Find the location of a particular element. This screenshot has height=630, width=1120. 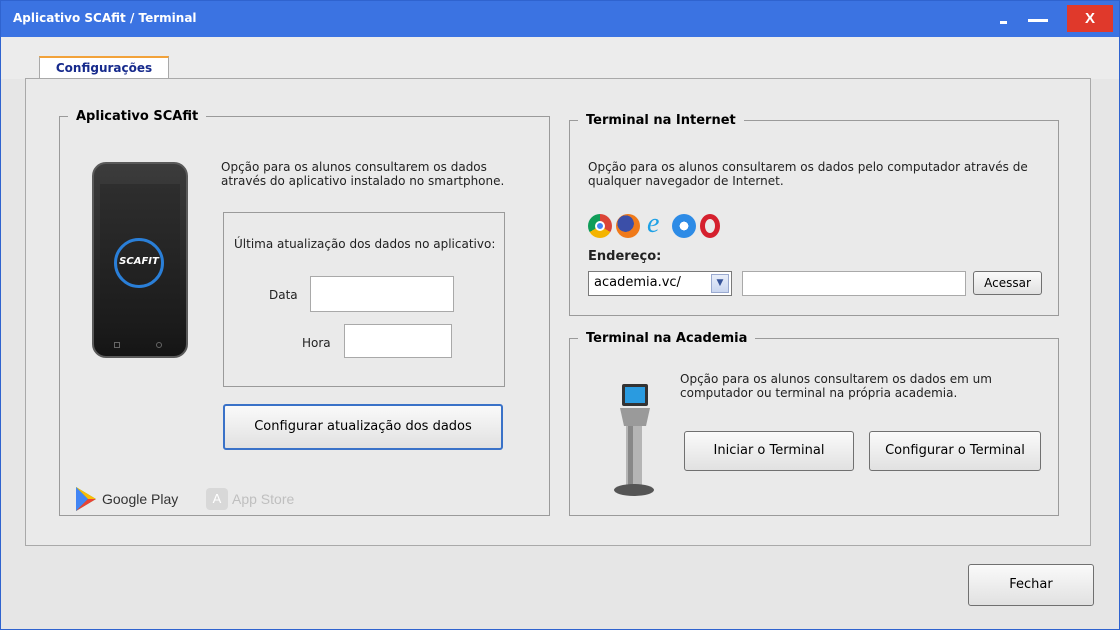

date-field is located at coordinates (382, 294).